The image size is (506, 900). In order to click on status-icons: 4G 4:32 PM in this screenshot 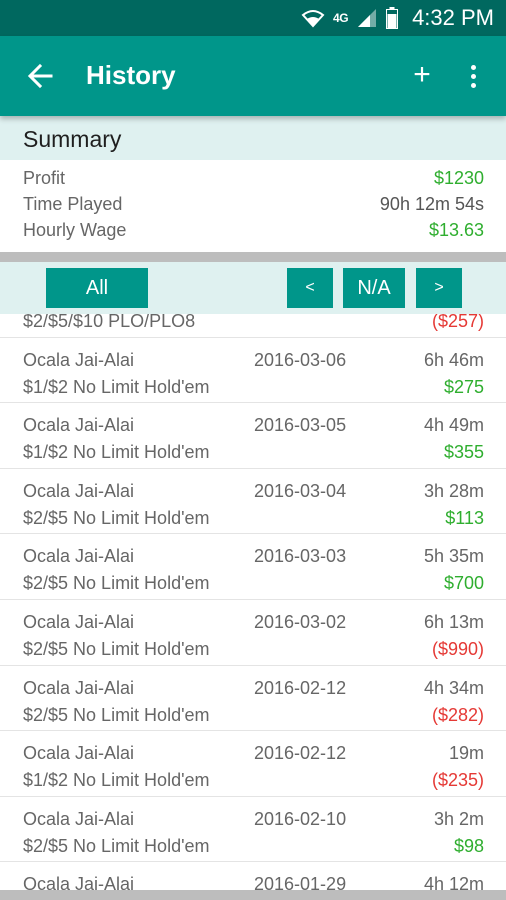, I will do `click(397, 18)`.